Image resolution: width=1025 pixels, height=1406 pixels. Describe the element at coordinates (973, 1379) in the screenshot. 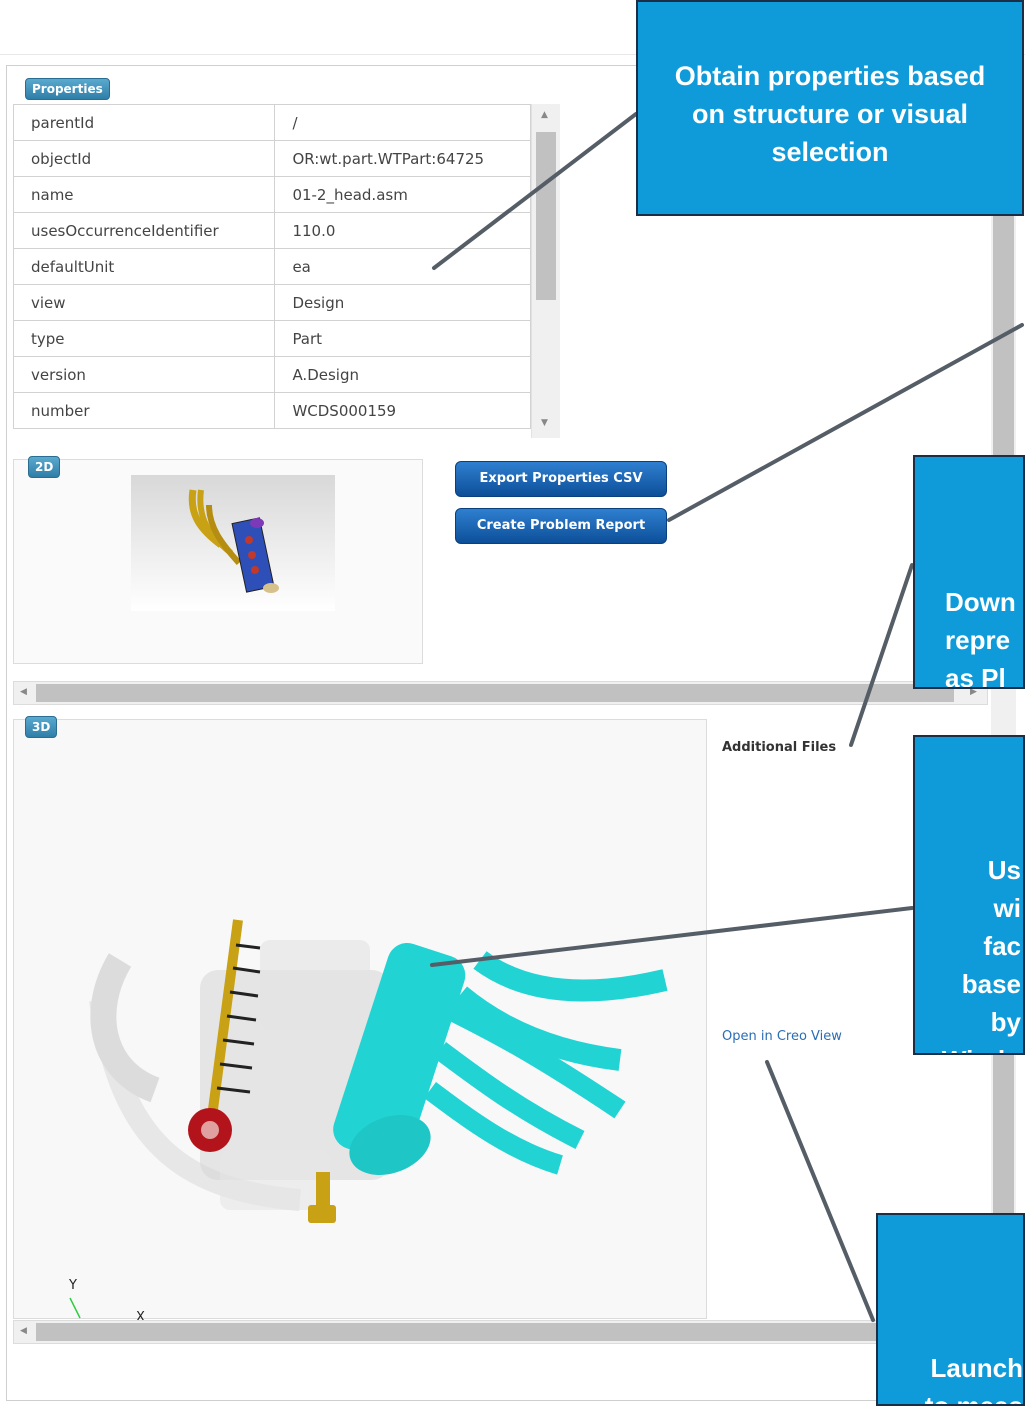

I see `callout-launch-creo-text: Launch to meas and` at that location.